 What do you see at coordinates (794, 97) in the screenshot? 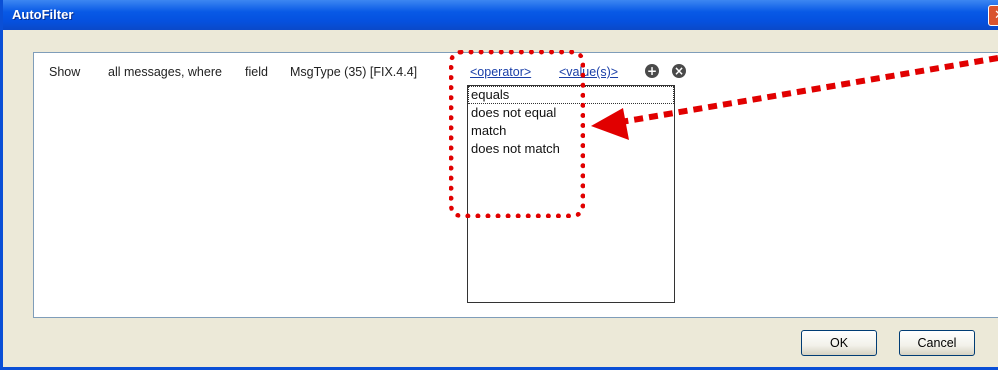
I see `annotation-arrow` at bounding box center [794, 97].